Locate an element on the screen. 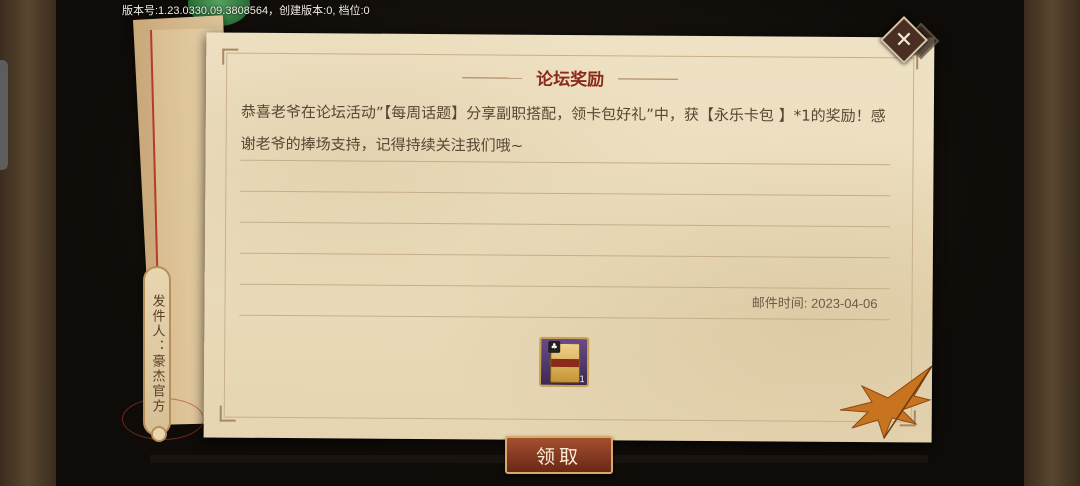 The image size is (1080, 486). left-frame is located at coordinates (28, 243).